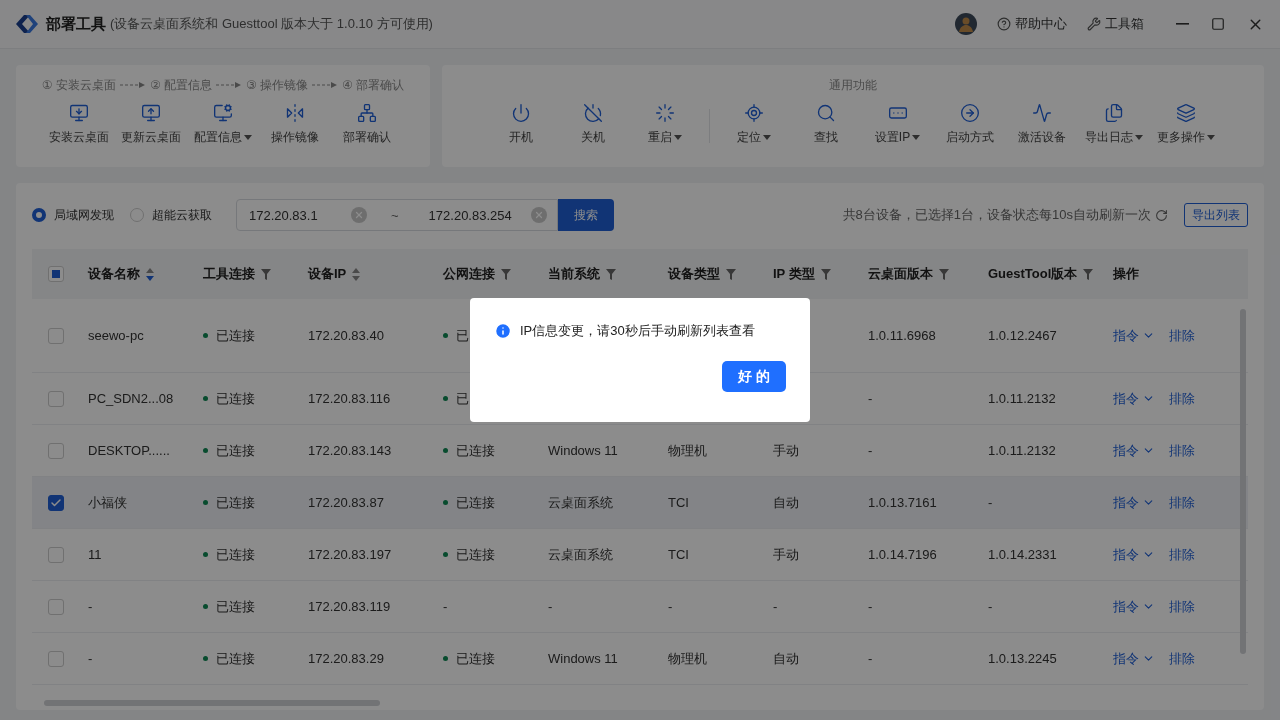 This screenshot has height=720, width=1280. I want to click on toolbar-button: 更新云桌面, so click(151, 124).